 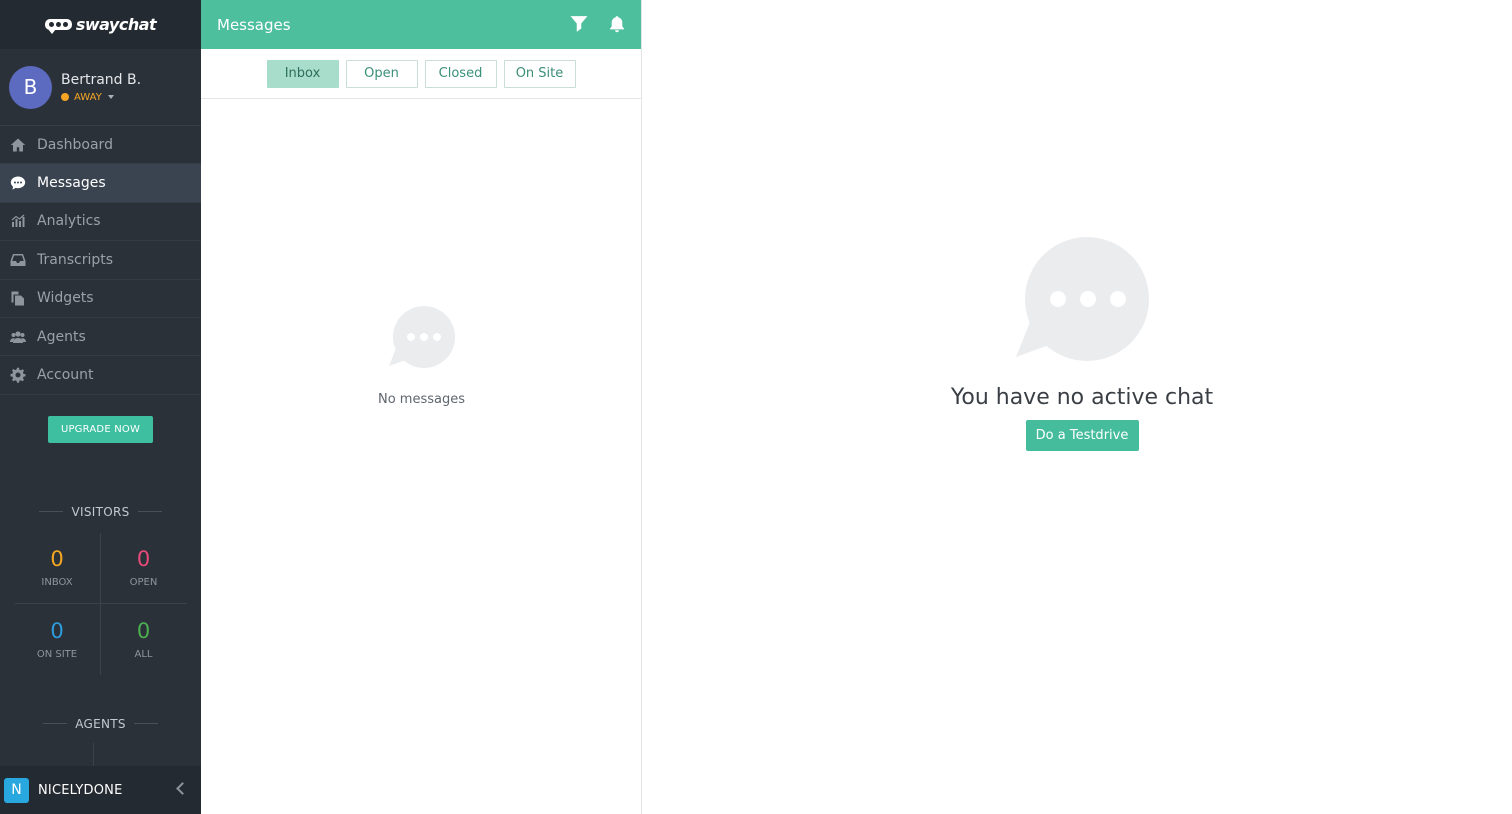 I want to click on chat-icon, so click(x=18, y=183).